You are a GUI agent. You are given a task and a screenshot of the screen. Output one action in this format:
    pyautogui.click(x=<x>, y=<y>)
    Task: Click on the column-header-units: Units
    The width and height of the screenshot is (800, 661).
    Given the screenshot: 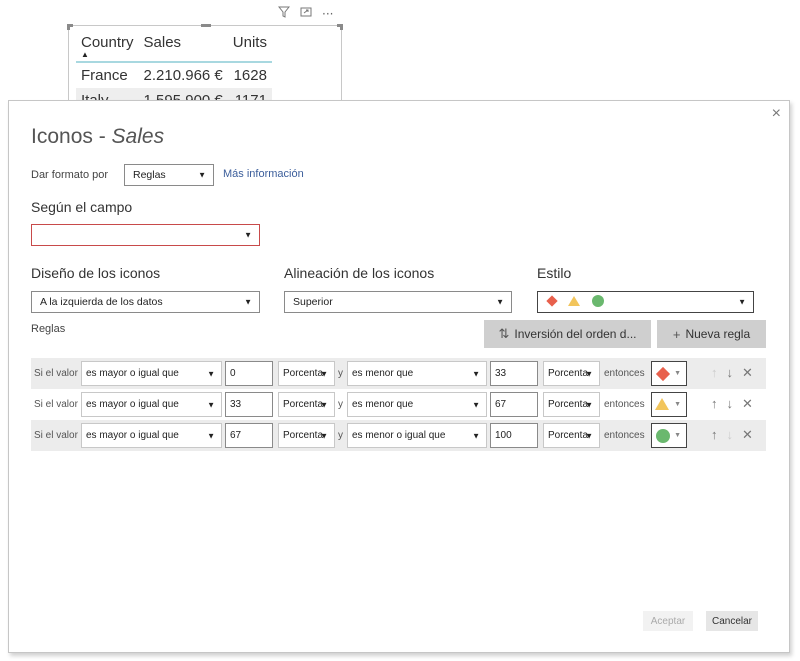 What is the action you would take?
    pyautogui.click(x=250, y=46)
    